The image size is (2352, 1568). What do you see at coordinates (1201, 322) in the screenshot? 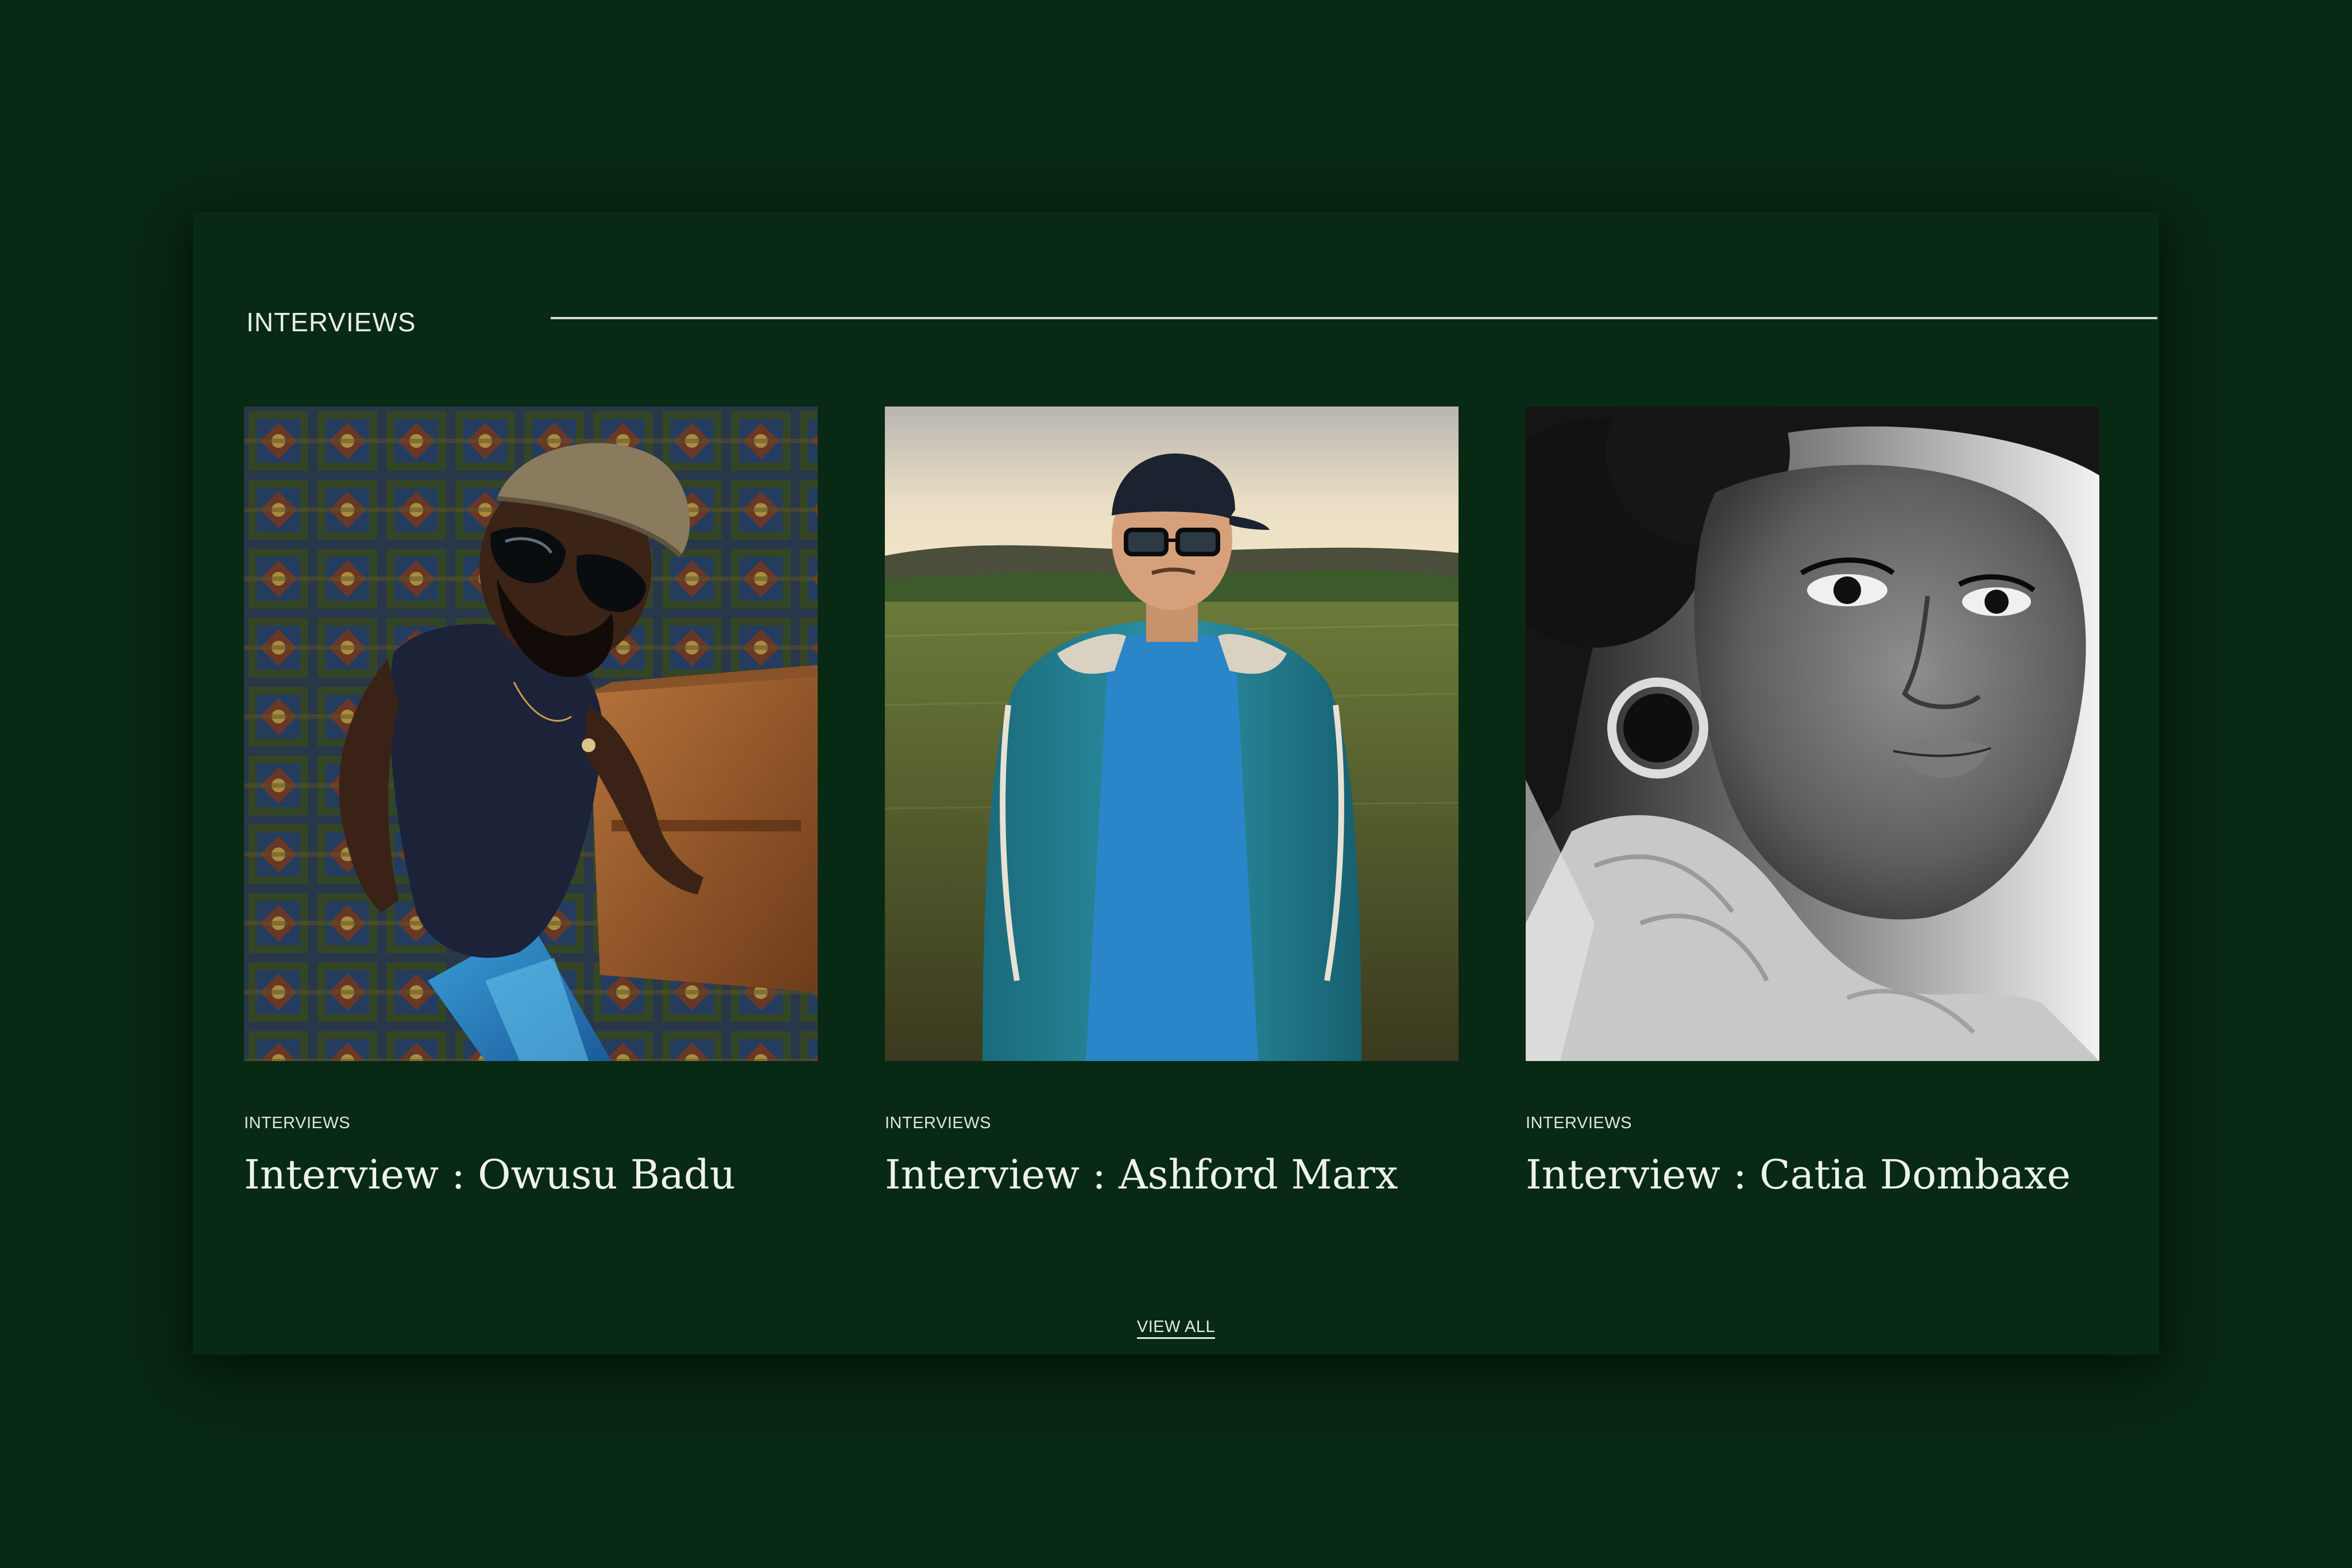
I see `section-header: INTERVIEWS` at bounding box center [1201, 322].